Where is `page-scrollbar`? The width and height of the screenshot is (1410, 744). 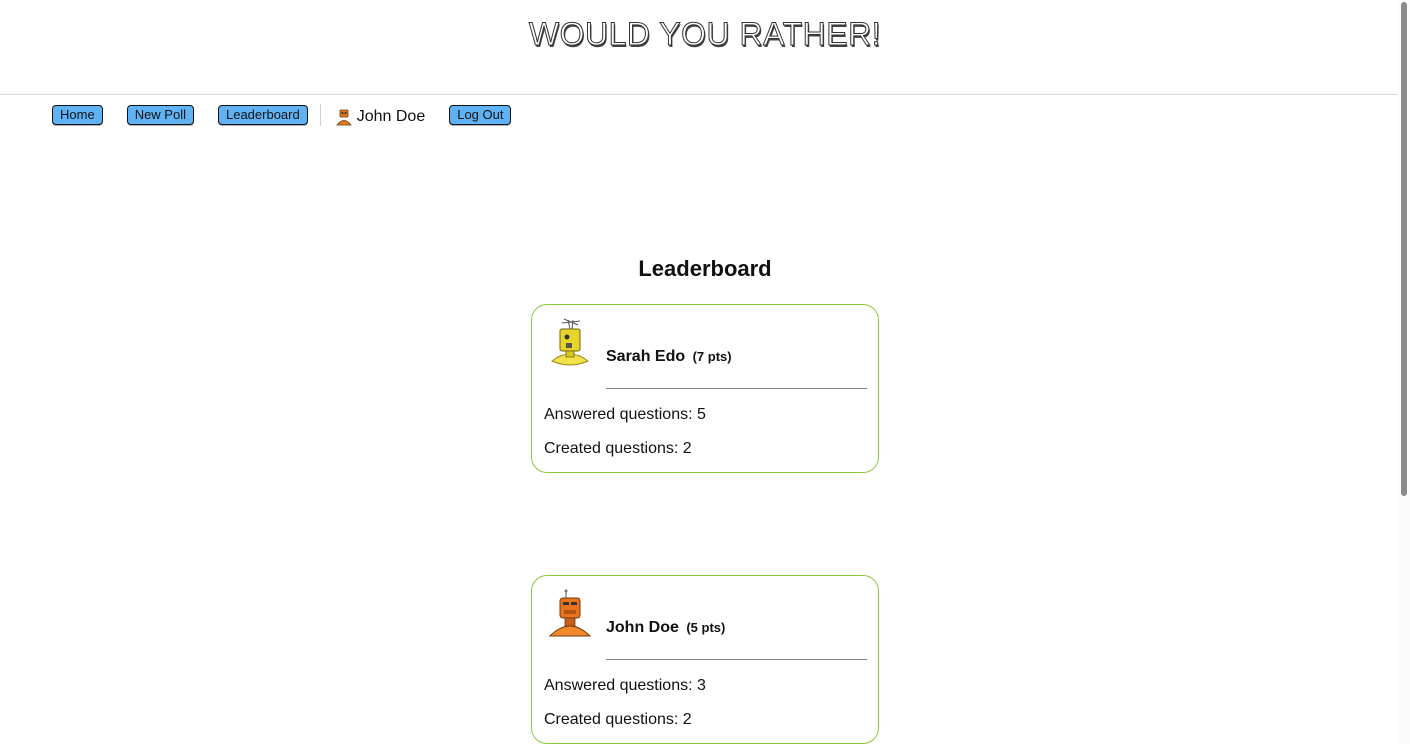
page-scrollbar is located at coordinates (1404, 372).